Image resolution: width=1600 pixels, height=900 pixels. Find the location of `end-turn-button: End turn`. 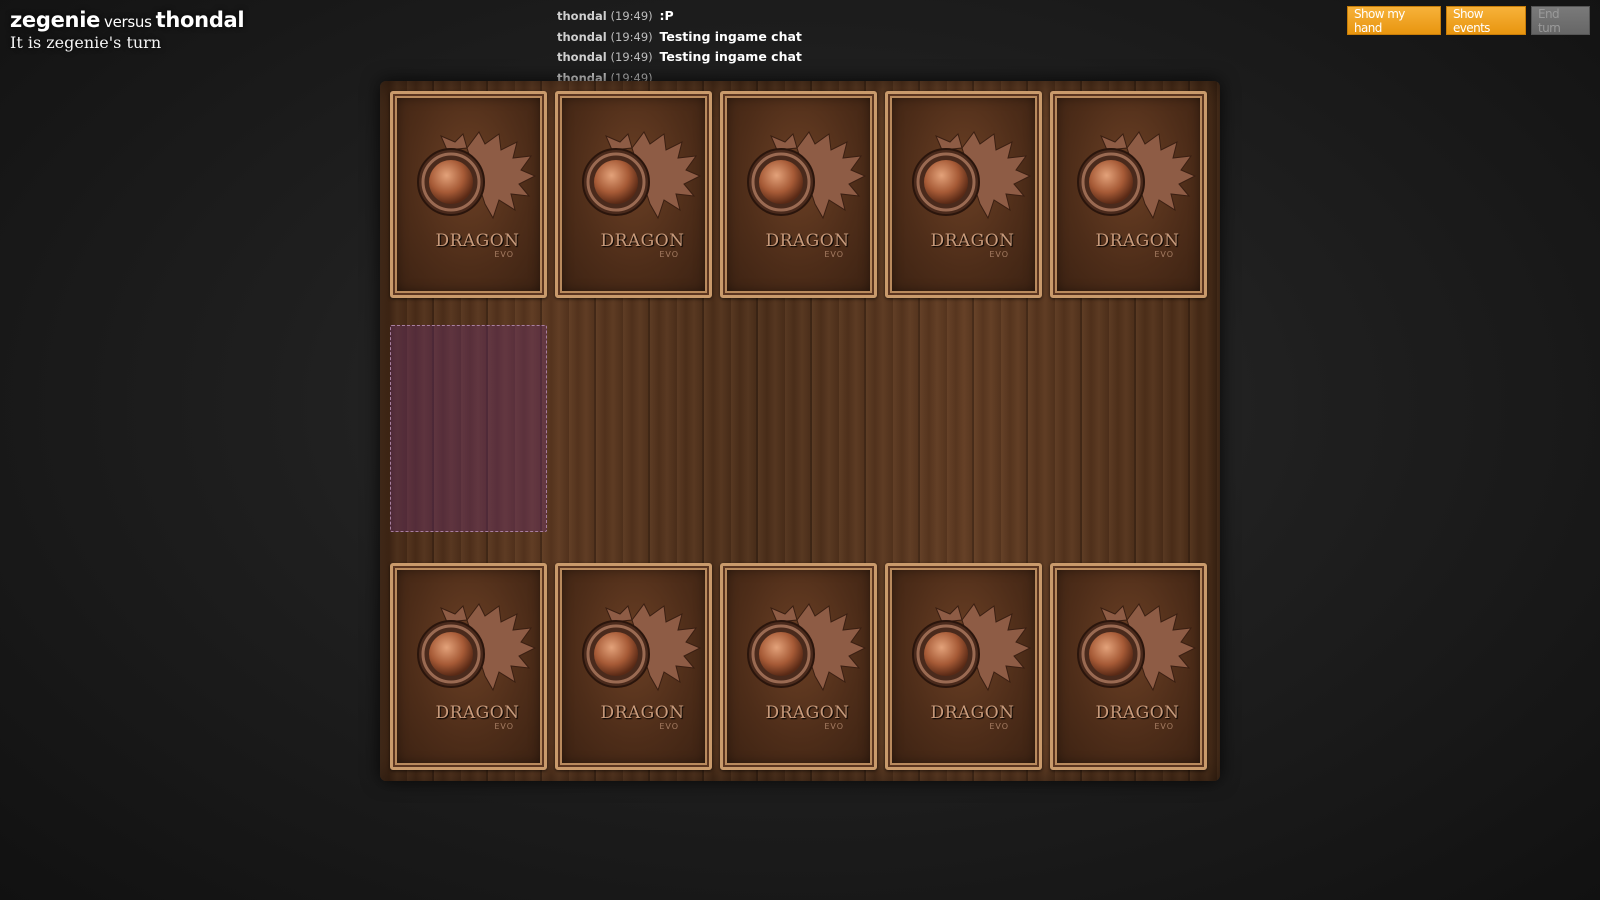

end-turn-button: End turn is located at coordinates (1560, 20).